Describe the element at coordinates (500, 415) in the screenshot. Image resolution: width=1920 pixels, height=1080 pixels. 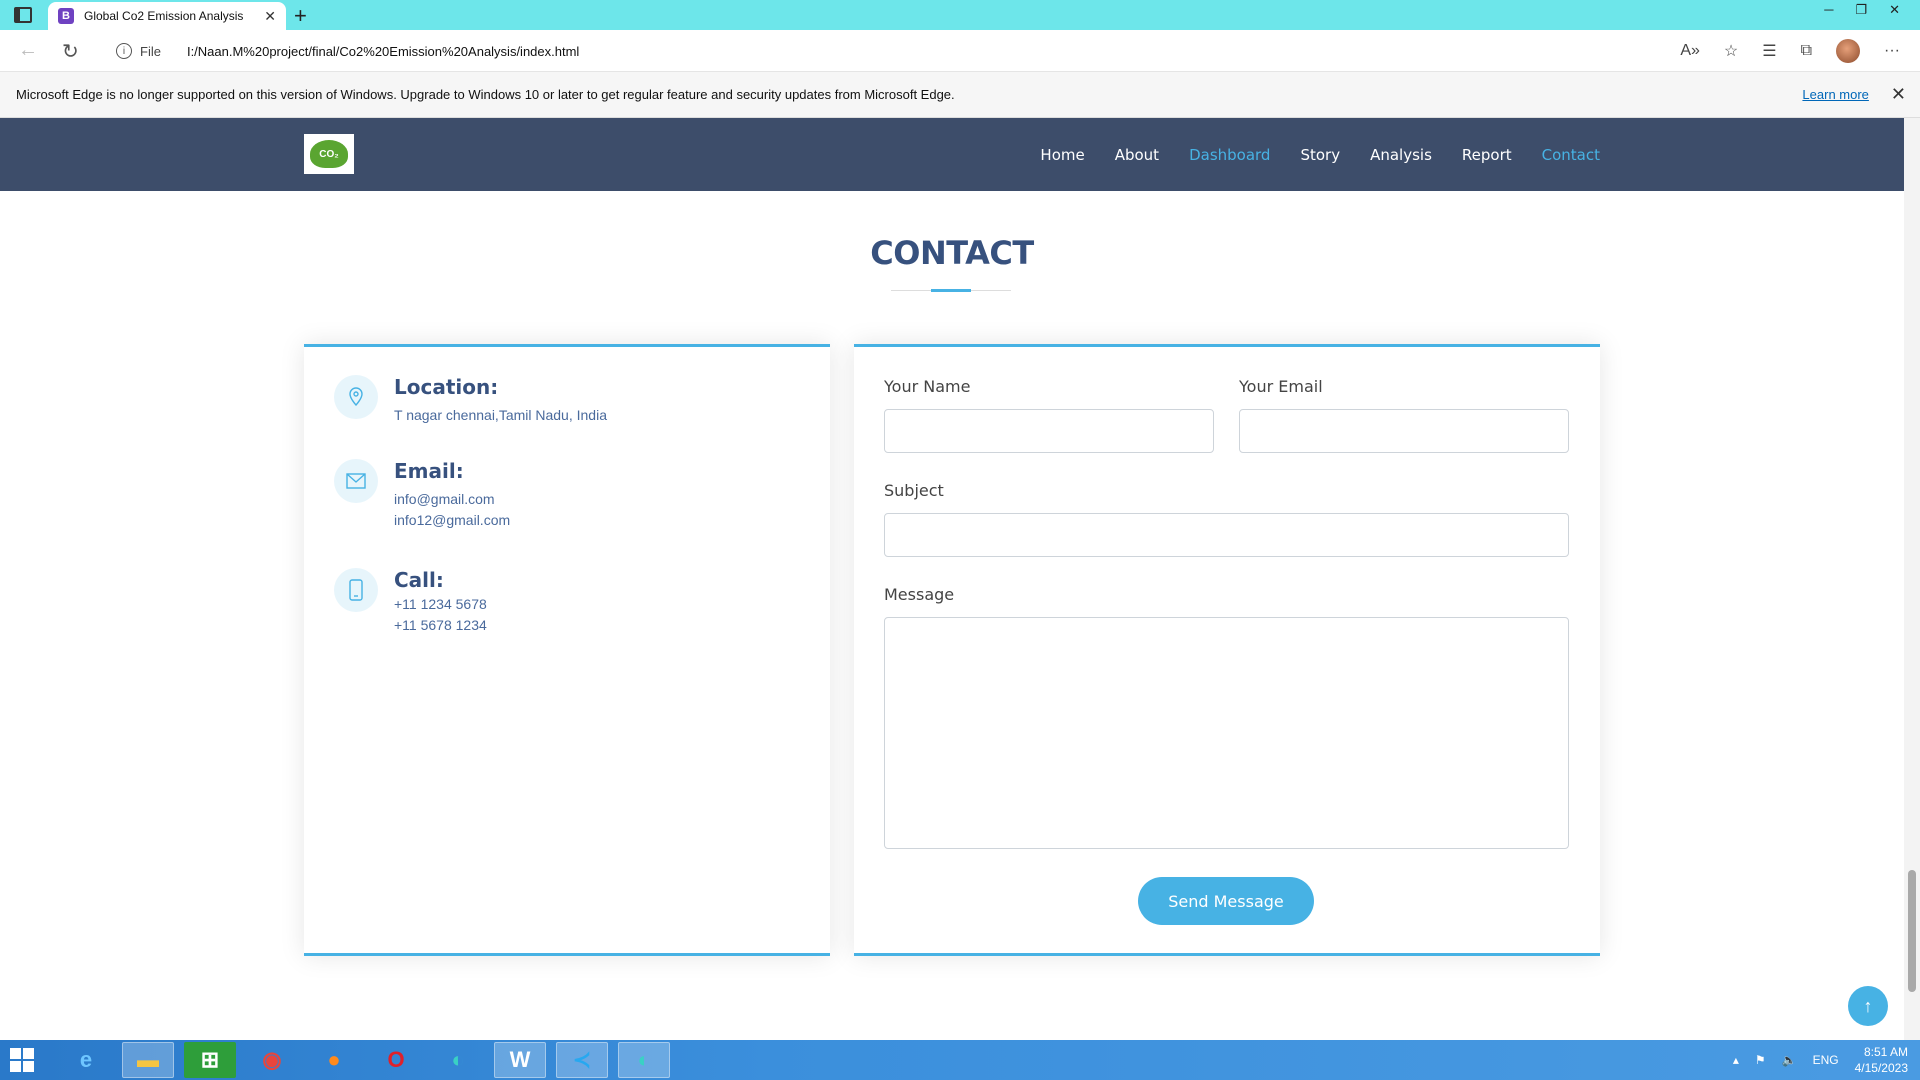
I see `location-text: T nagar chennai,Tamil Nadu, India` at that location.